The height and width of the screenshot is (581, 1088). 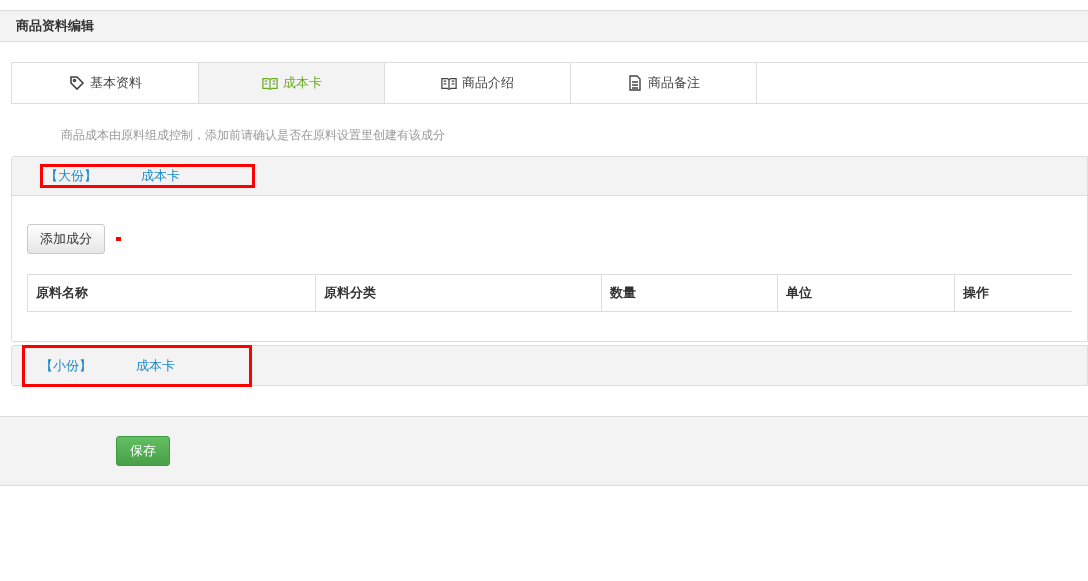 I want to click on size-label: 【小份】, so click(x=66, y=365).